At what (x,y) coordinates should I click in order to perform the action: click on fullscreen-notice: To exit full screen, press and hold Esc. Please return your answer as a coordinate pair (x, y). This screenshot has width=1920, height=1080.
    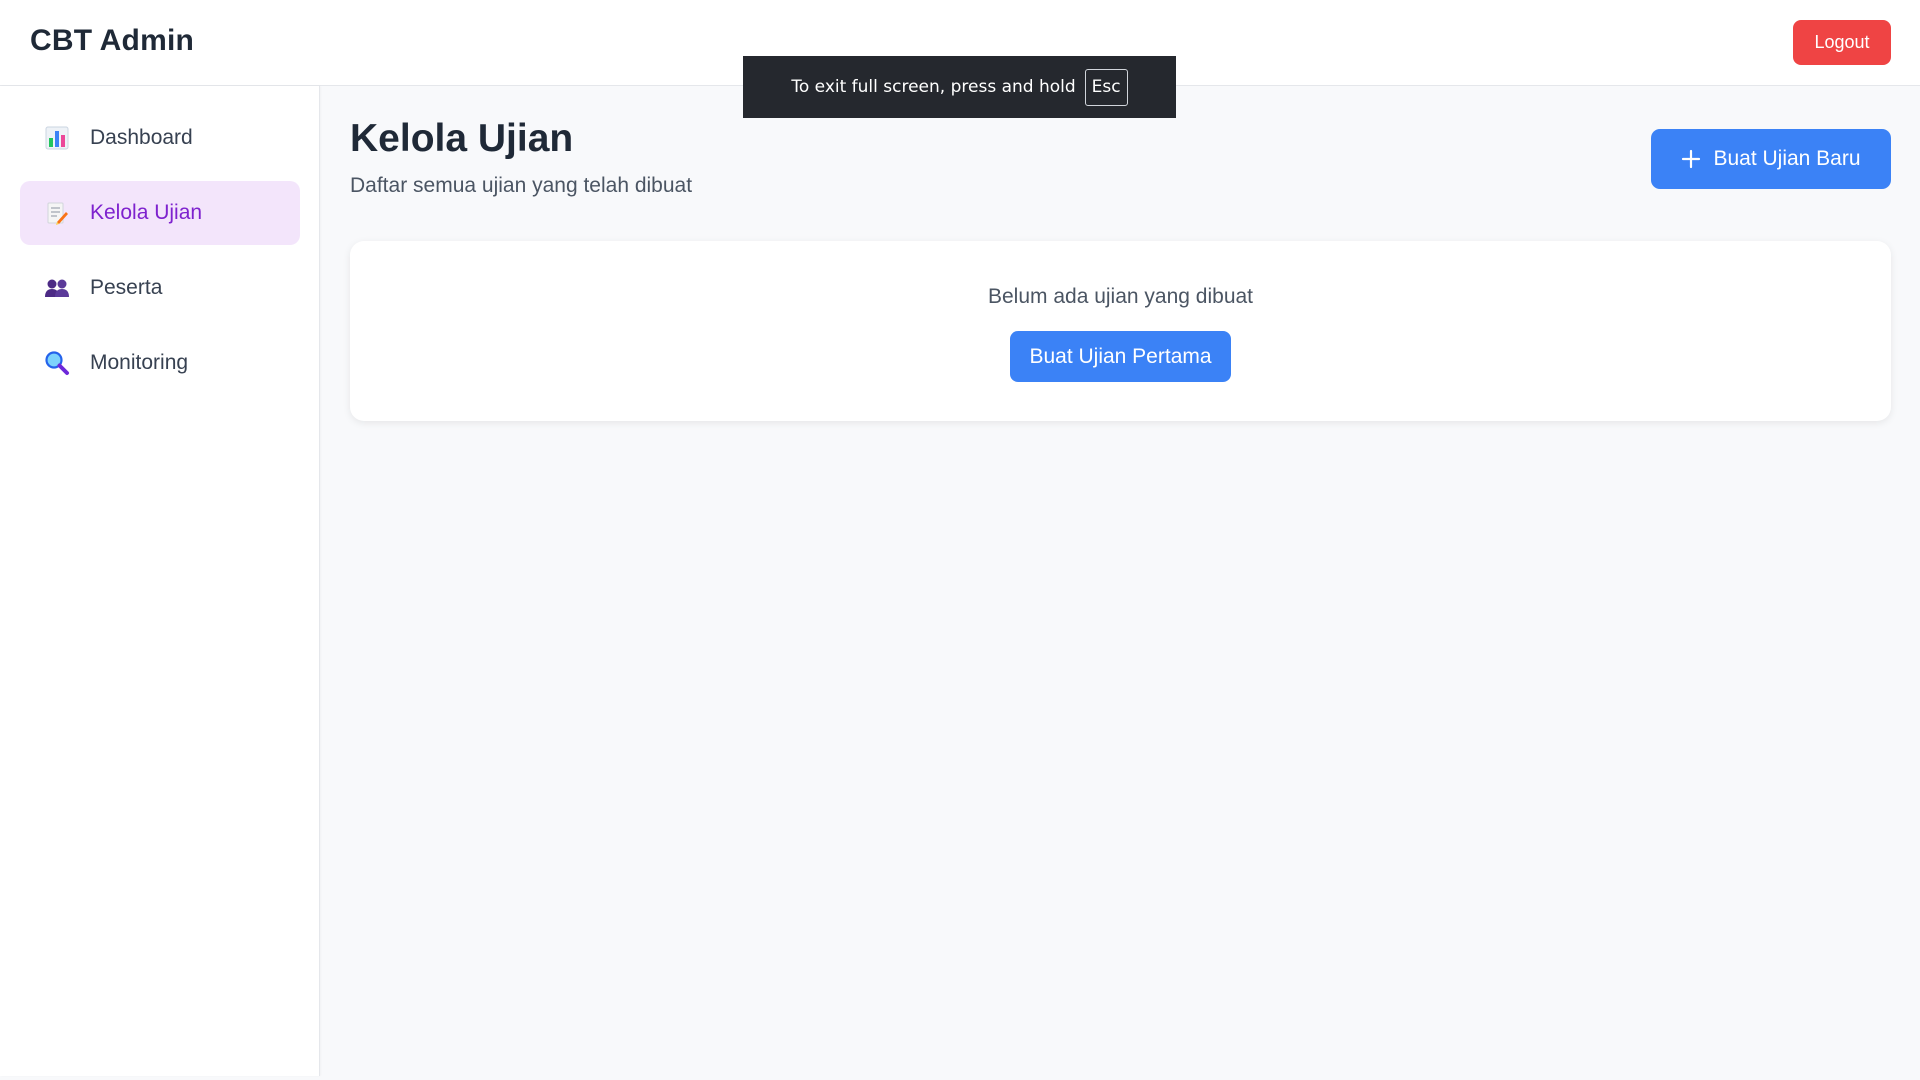
    Looking at the image, I should click on (959, 87).